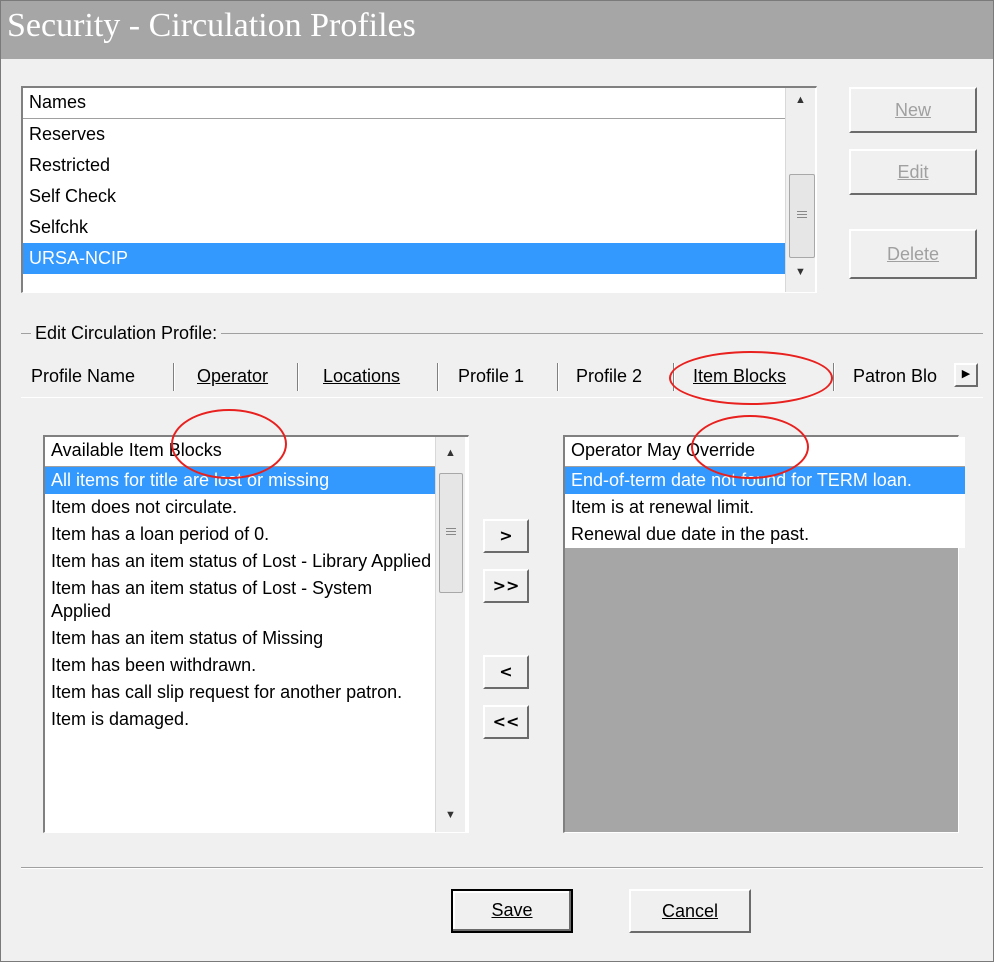 The image size is (994, 962). Describe the element at coordinates (232, 376) in the screenshot. I see `tab-operator: Operator` at that location.